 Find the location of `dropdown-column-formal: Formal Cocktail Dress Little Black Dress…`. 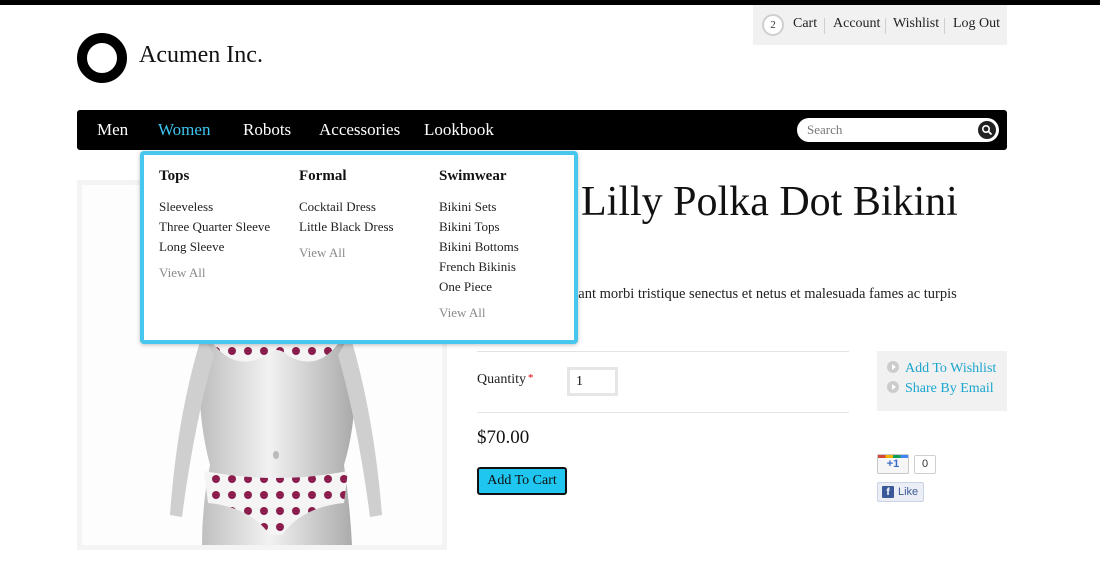

dropdown-column-formal: Formal Cocktail Dress Little Black Dress… is located at coordinates (346, 214).